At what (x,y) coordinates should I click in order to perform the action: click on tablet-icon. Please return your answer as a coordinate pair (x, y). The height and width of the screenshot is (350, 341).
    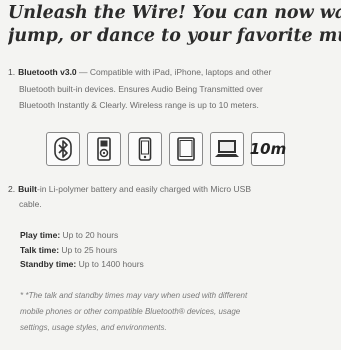
    Looking at the image, I should click on (186, 149).